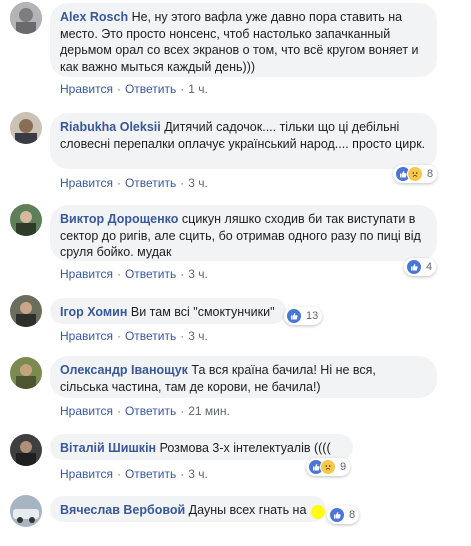 The width and height of the screenshot is (471, 546). I want to click on comment-text: Дауны всех гнать на, so click(247, 510).